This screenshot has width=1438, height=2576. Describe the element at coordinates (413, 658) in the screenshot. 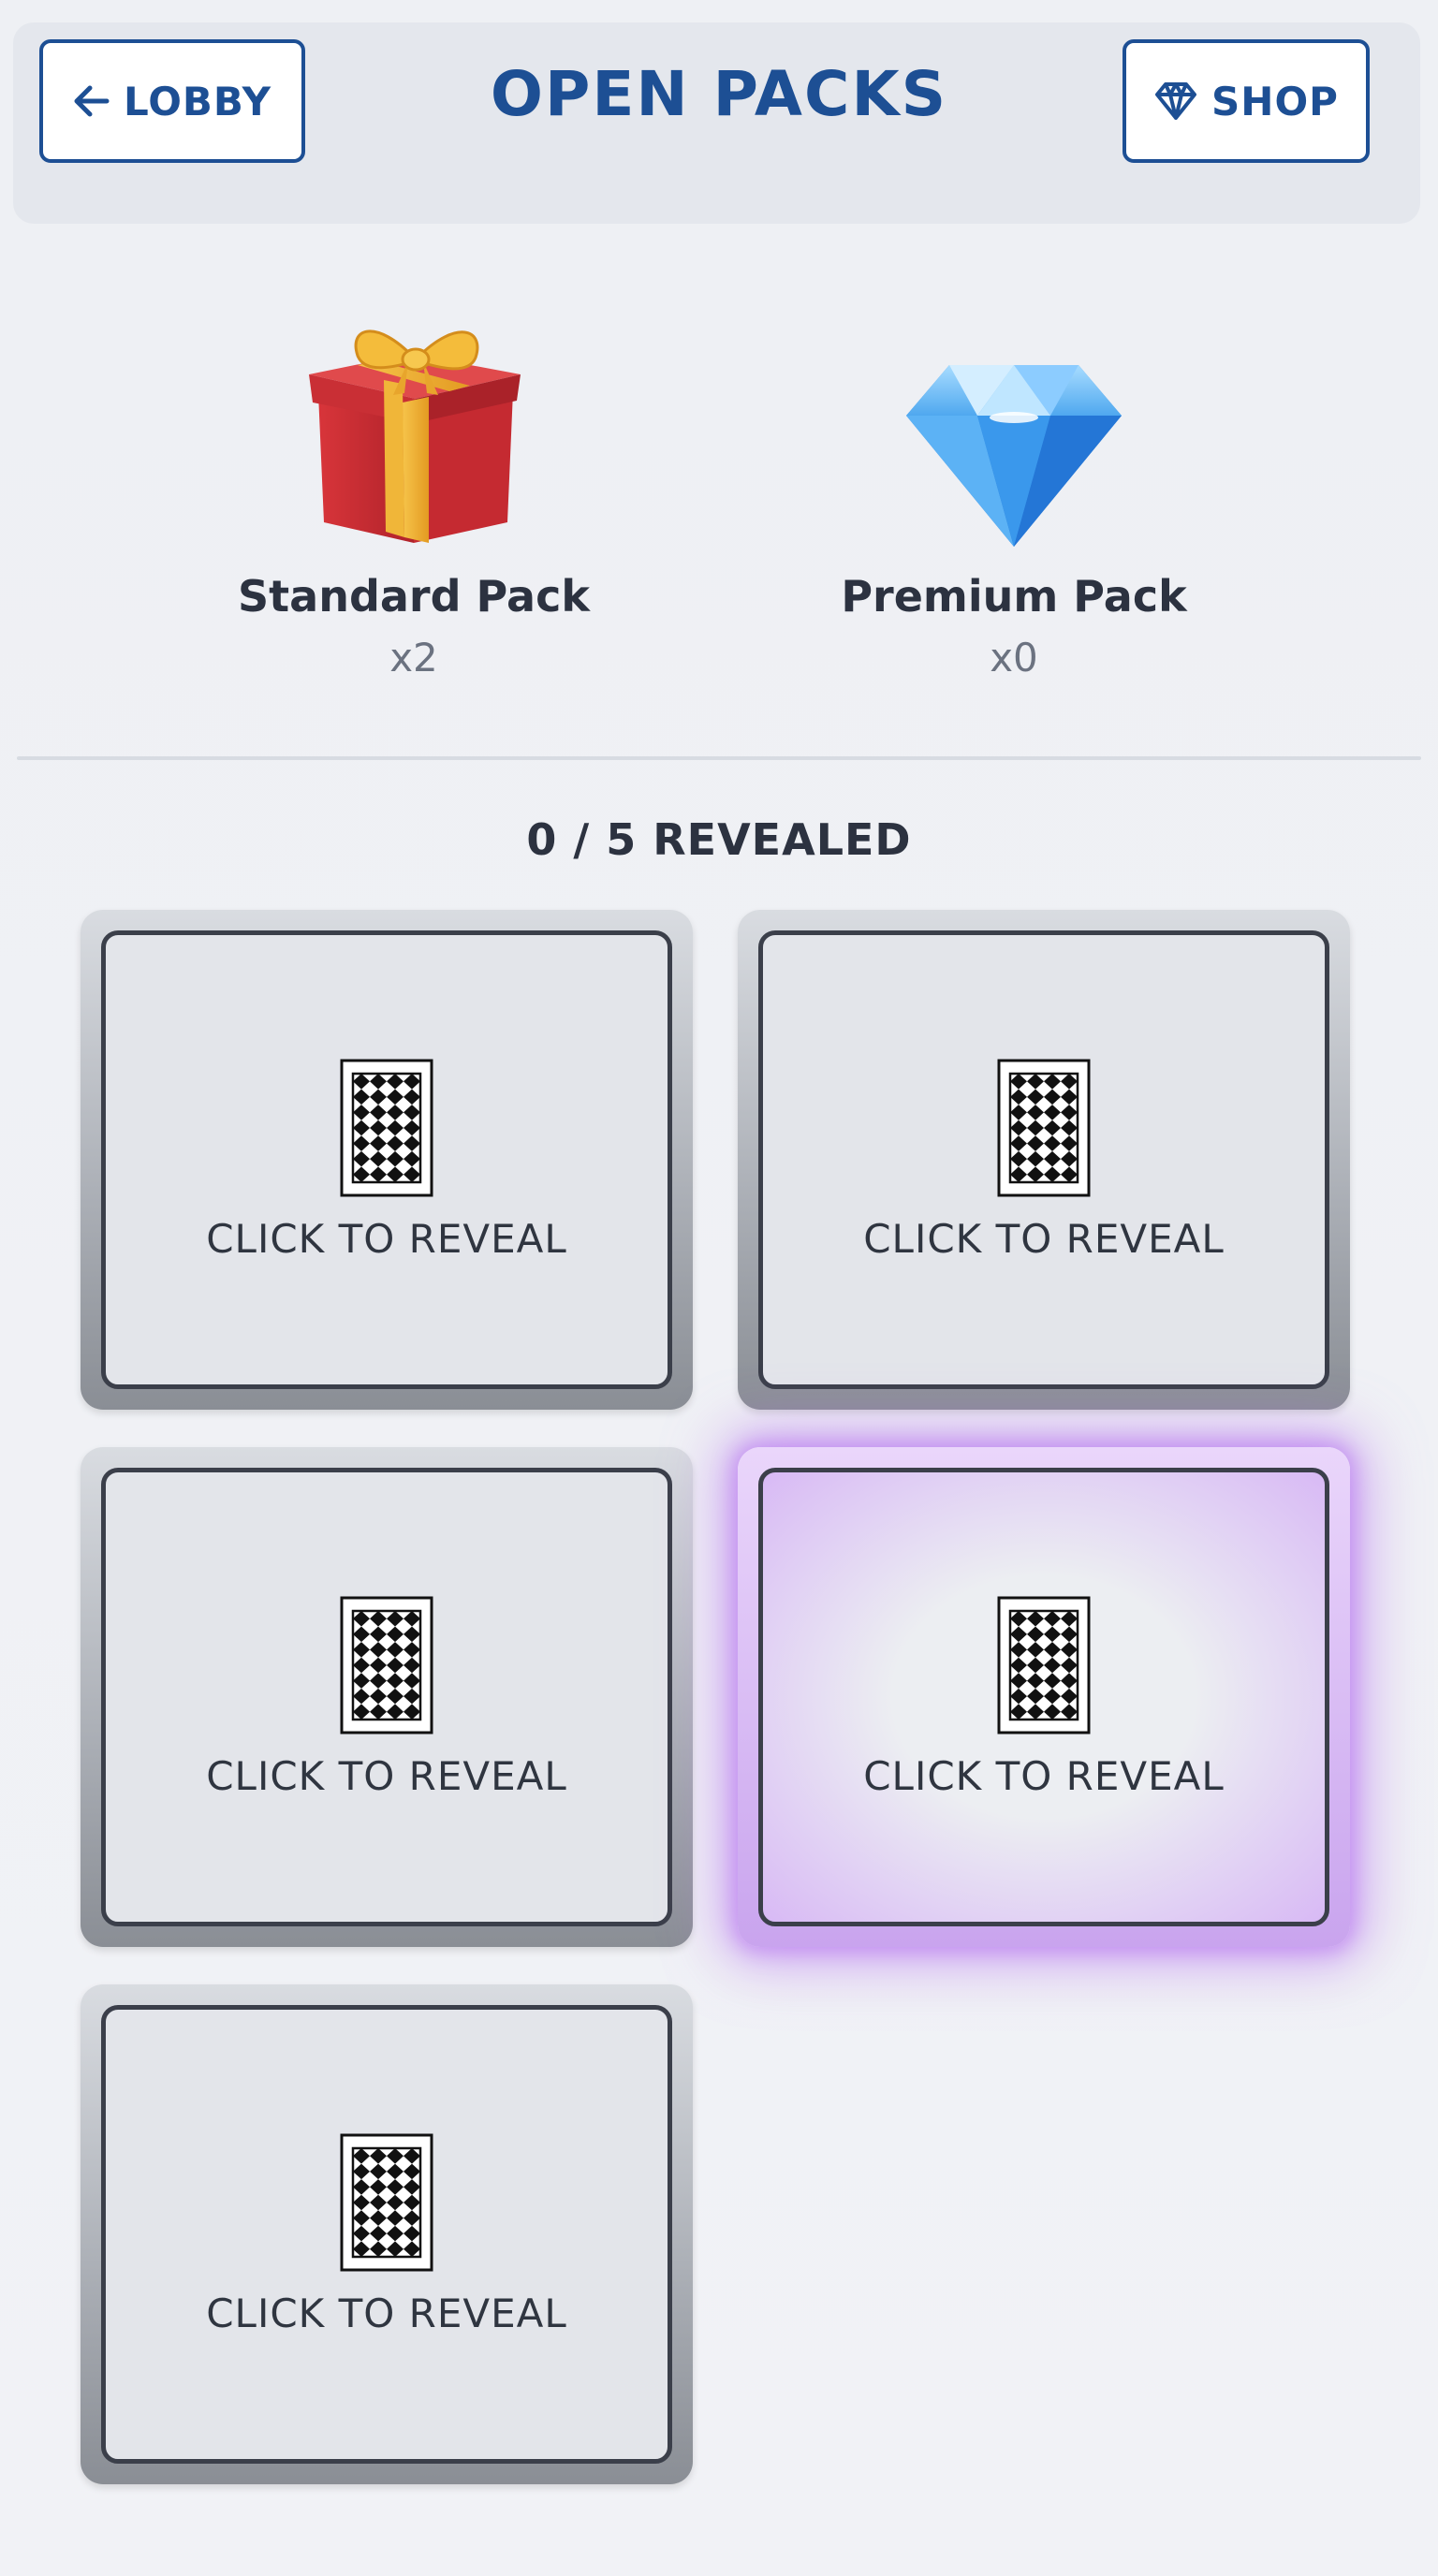

I see `standard-pack-count: x2` at that location.